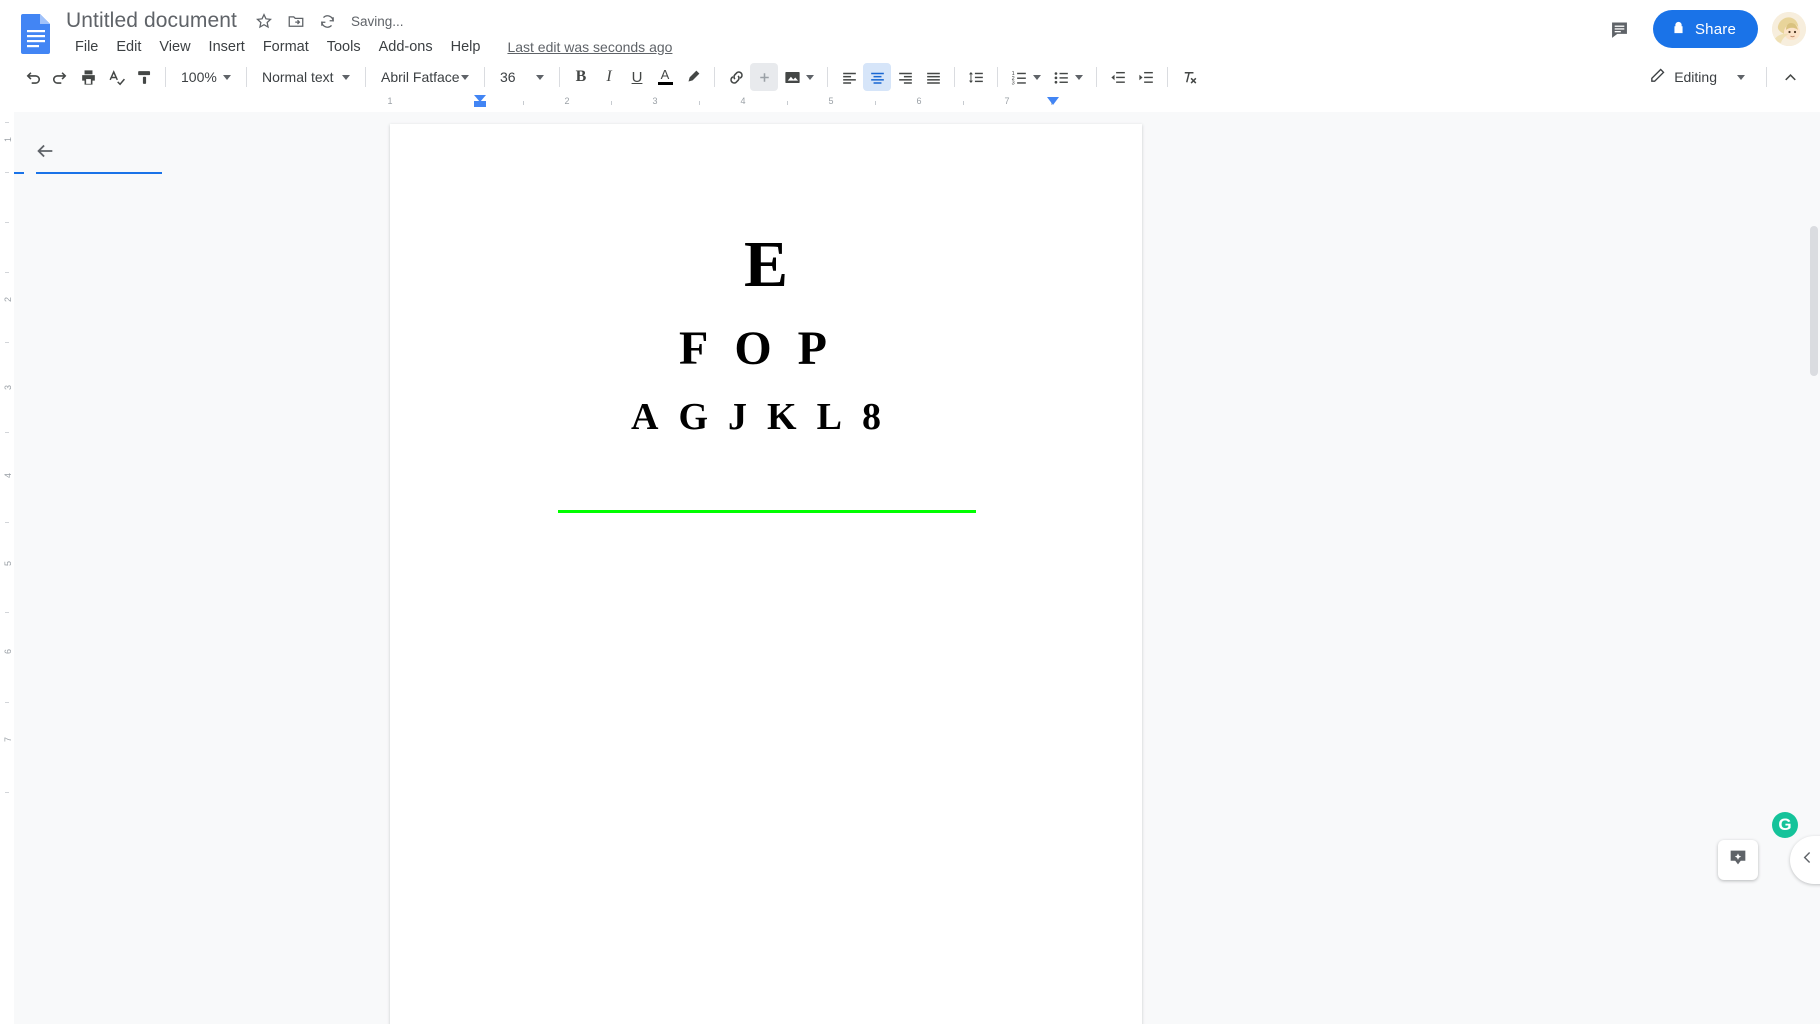 This screenshot has height=1024, width=1820. I want to click on italic-label: I, so click(609, 76).